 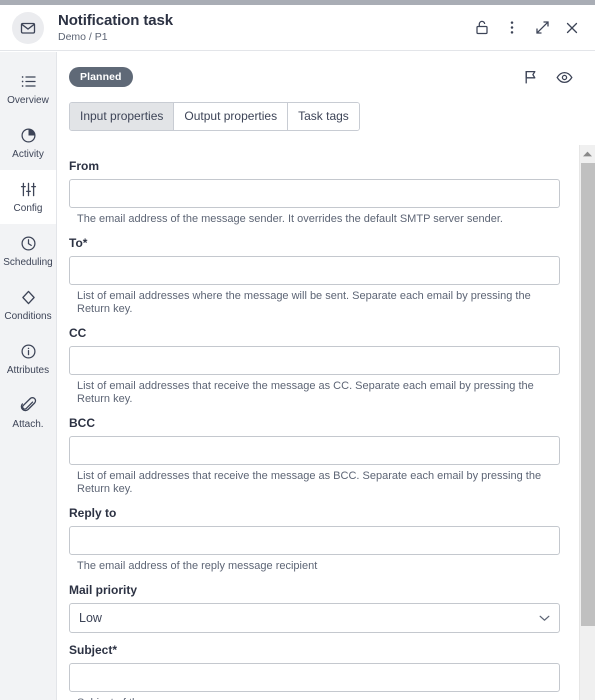 I want to click on subject-input, so click(x=314, y=677).